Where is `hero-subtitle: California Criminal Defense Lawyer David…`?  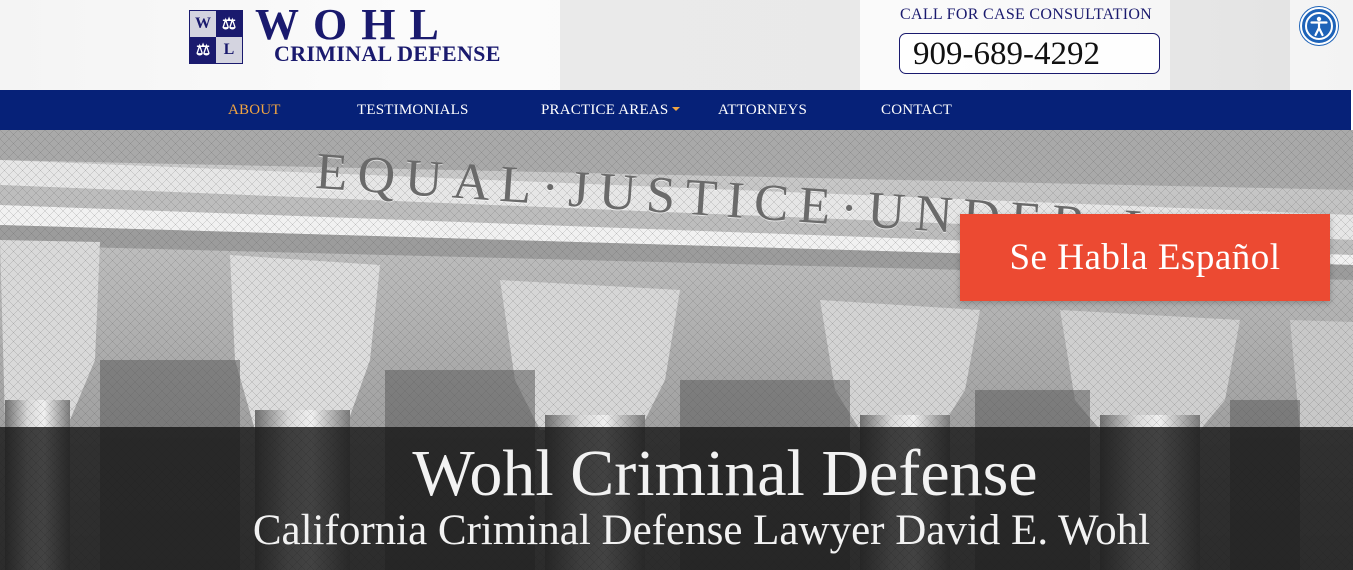 hero-subtitle: California Criminal Defense Lawyer David… is located at coordinates (701, 530).